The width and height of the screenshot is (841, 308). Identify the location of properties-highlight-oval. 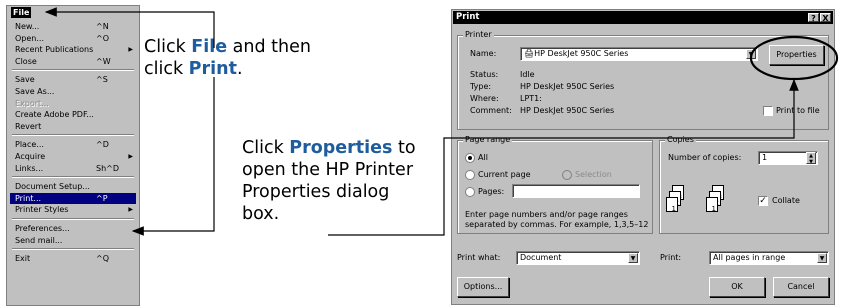
(794, 58).